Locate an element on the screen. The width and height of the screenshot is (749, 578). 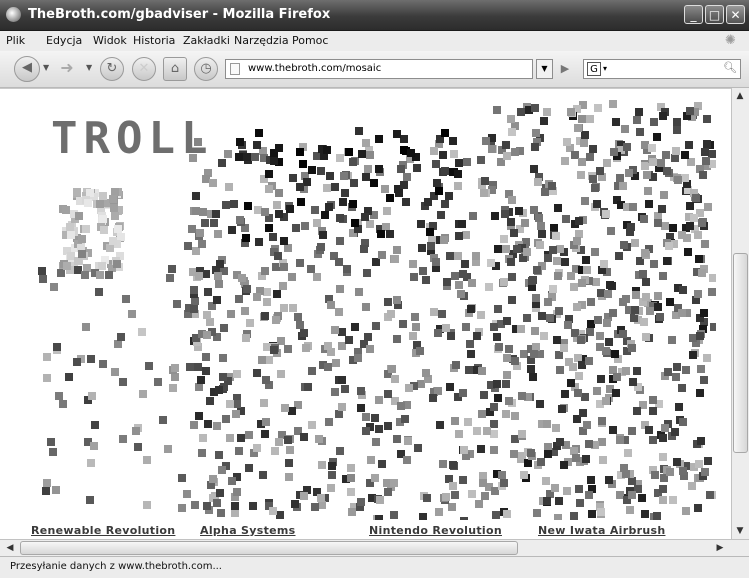
scroll-right-icon: ▶ is located at coordinates (720, 548).